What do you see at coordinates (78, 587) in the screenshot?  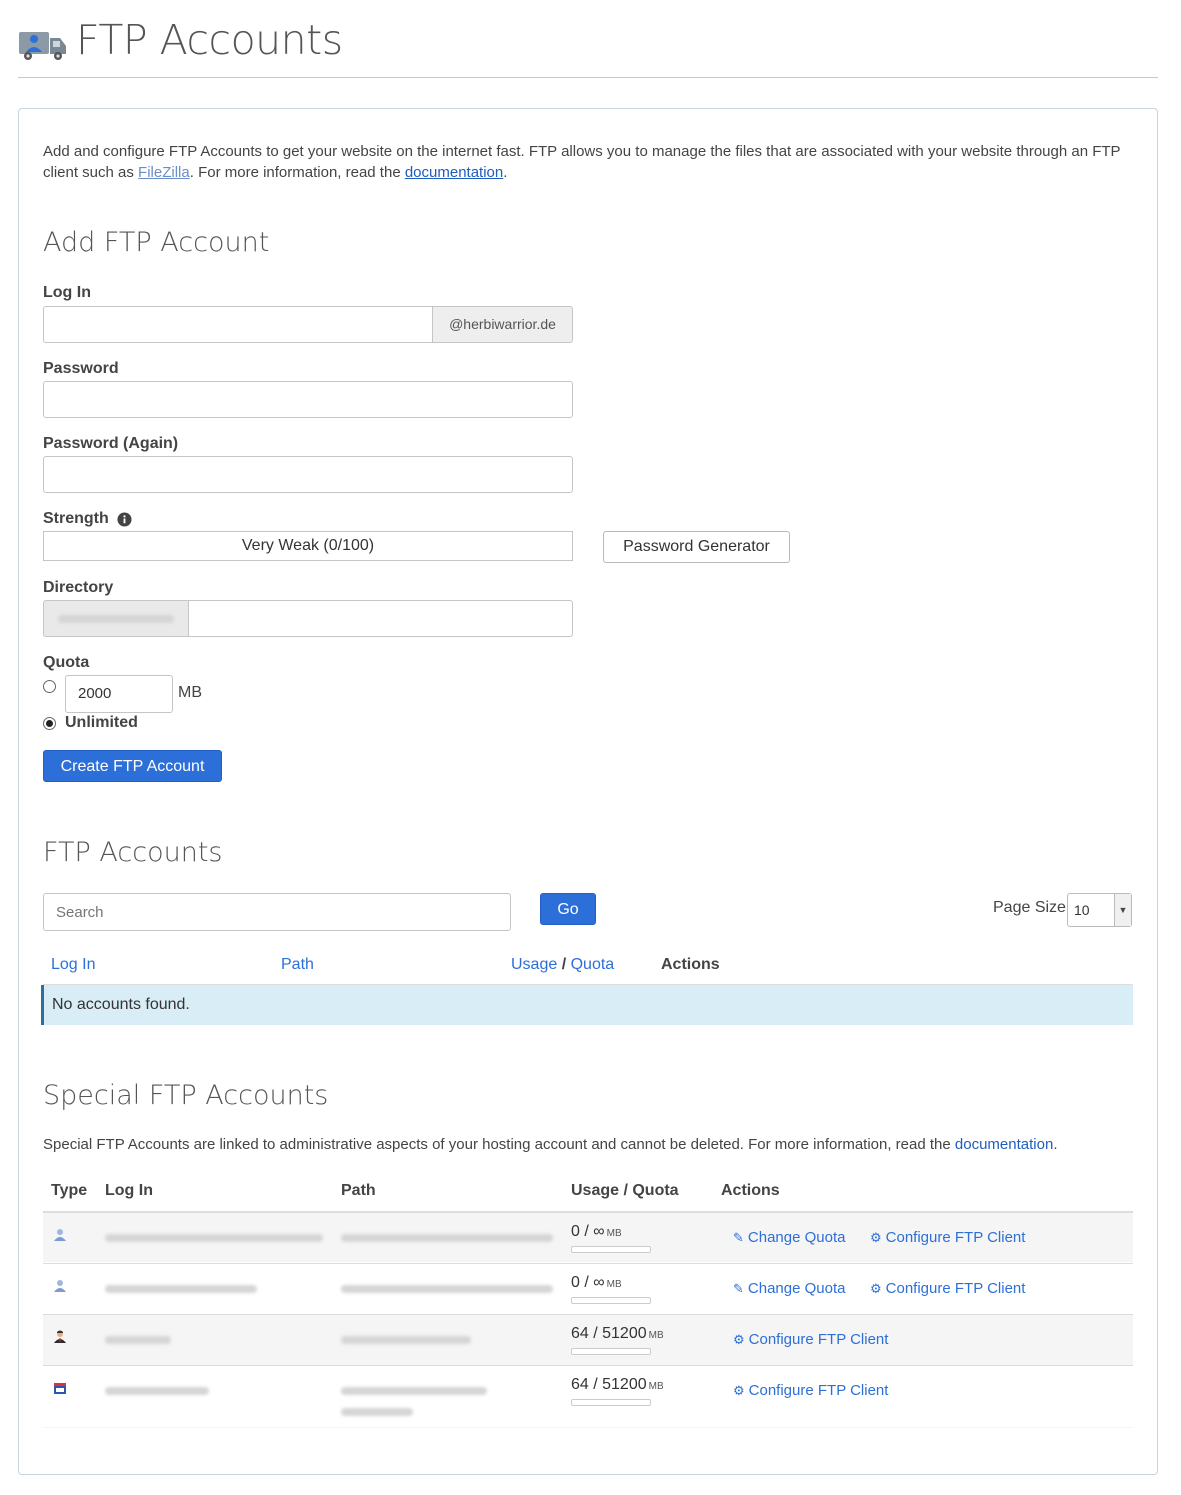 I see `directory-label: Directory` at bounding box center [78, 587].